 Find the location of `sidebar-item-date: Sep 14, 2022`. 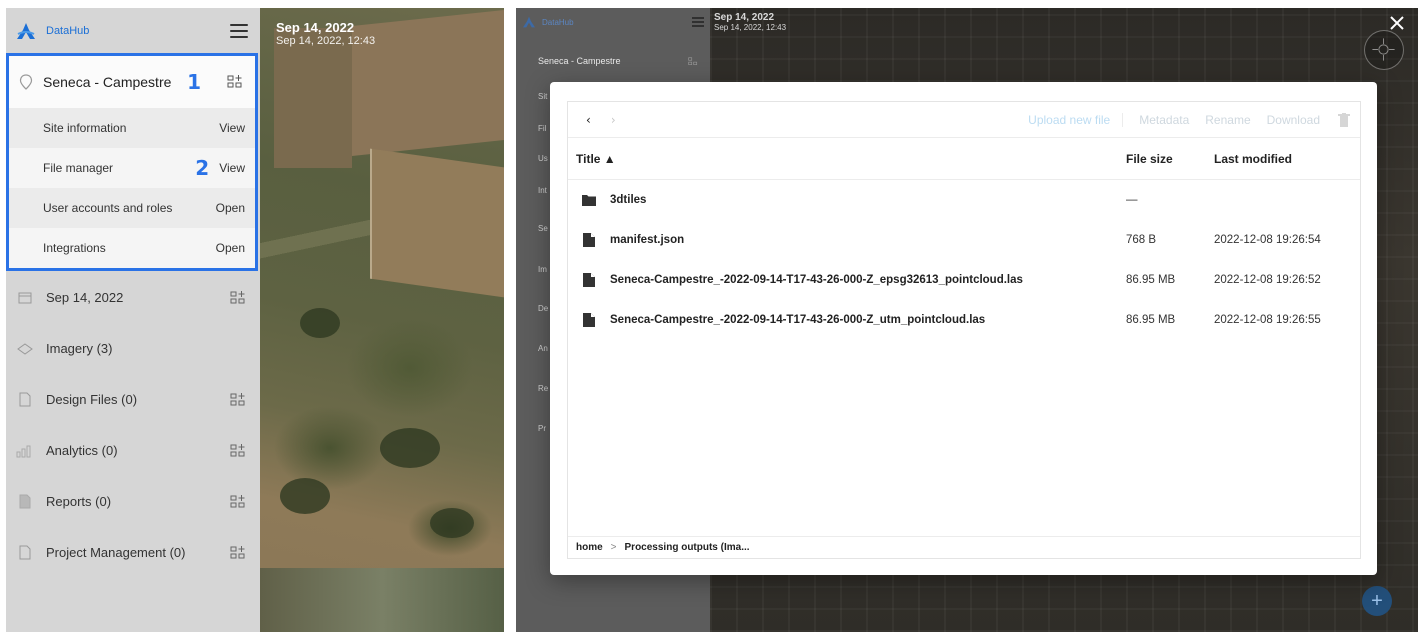

sidebar-item-date: Sep 14, 2022 is located at coordinates (133, 297).